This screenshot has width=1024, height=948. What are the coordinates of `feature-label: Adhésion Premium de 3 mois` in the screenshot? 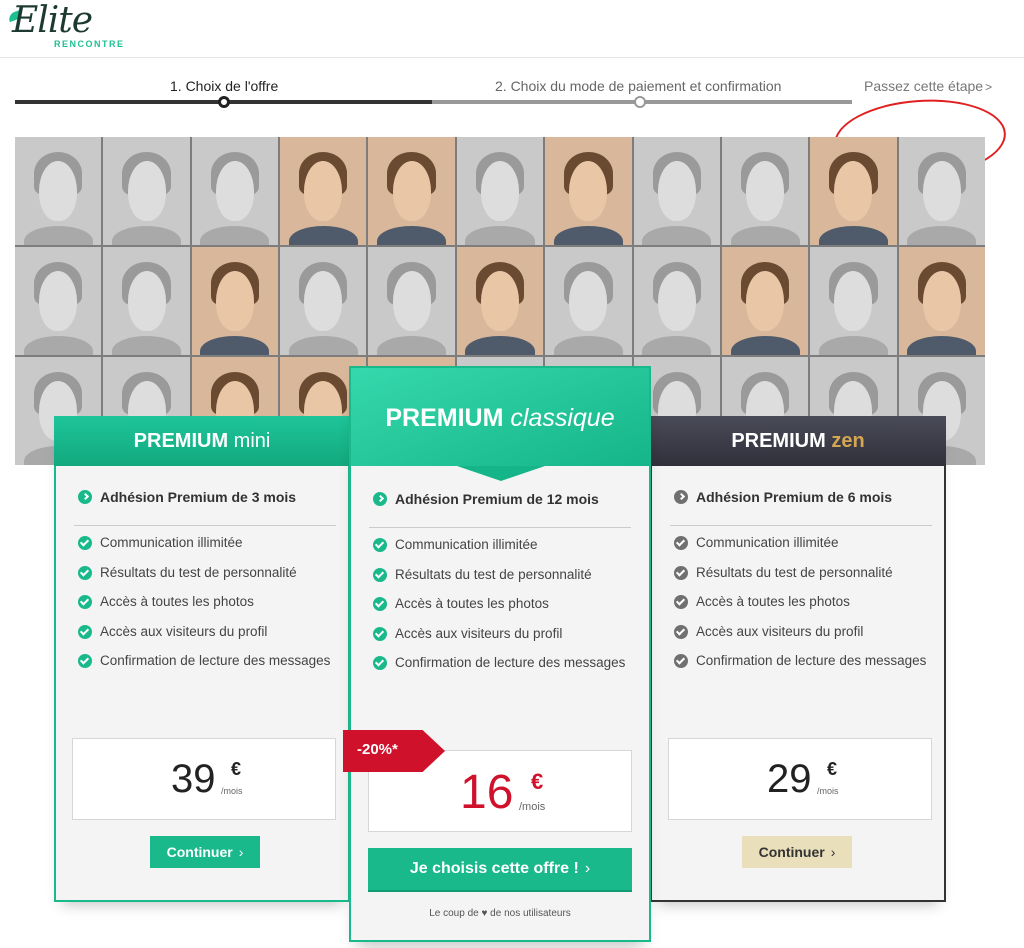 It's located at (198, 497).